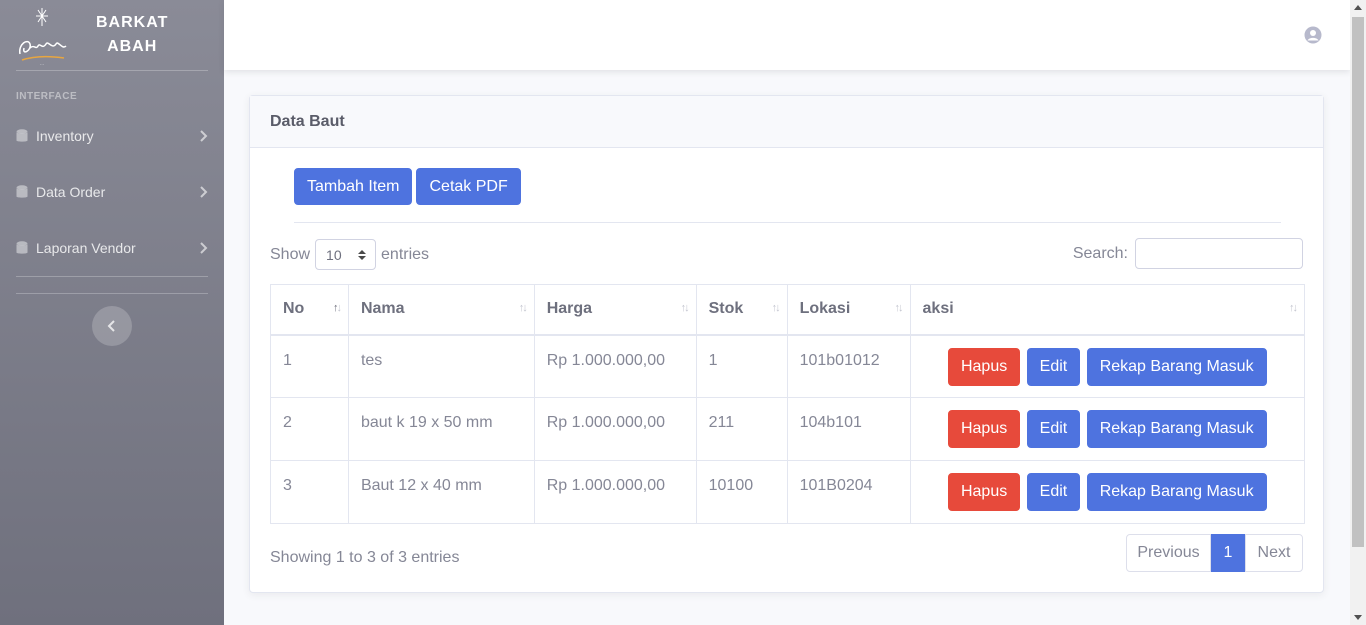 The height and width of the screenshot is (625, 1366). I want to click on cell-stok: 1, so click(741, 366).